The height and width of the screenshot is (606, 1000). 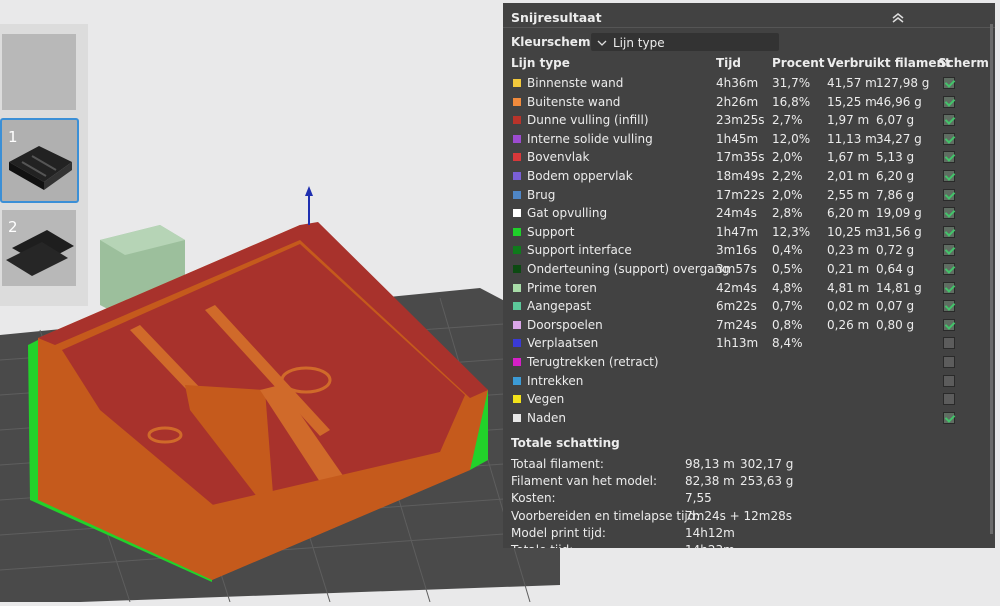 What do you see at coordinates (899, 138) in the screenshot?
I see `line-weight: 34,27 g` at bounding box center [899, 138].